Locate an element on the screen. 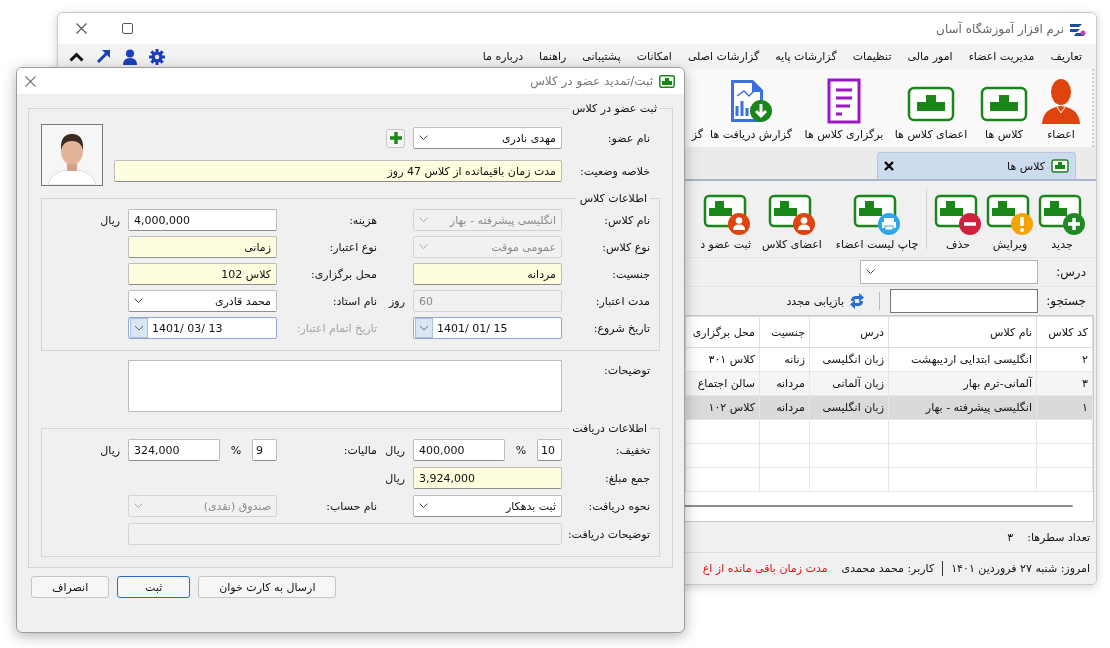  tab: کلاس ها is located at coordinates (976, 165).